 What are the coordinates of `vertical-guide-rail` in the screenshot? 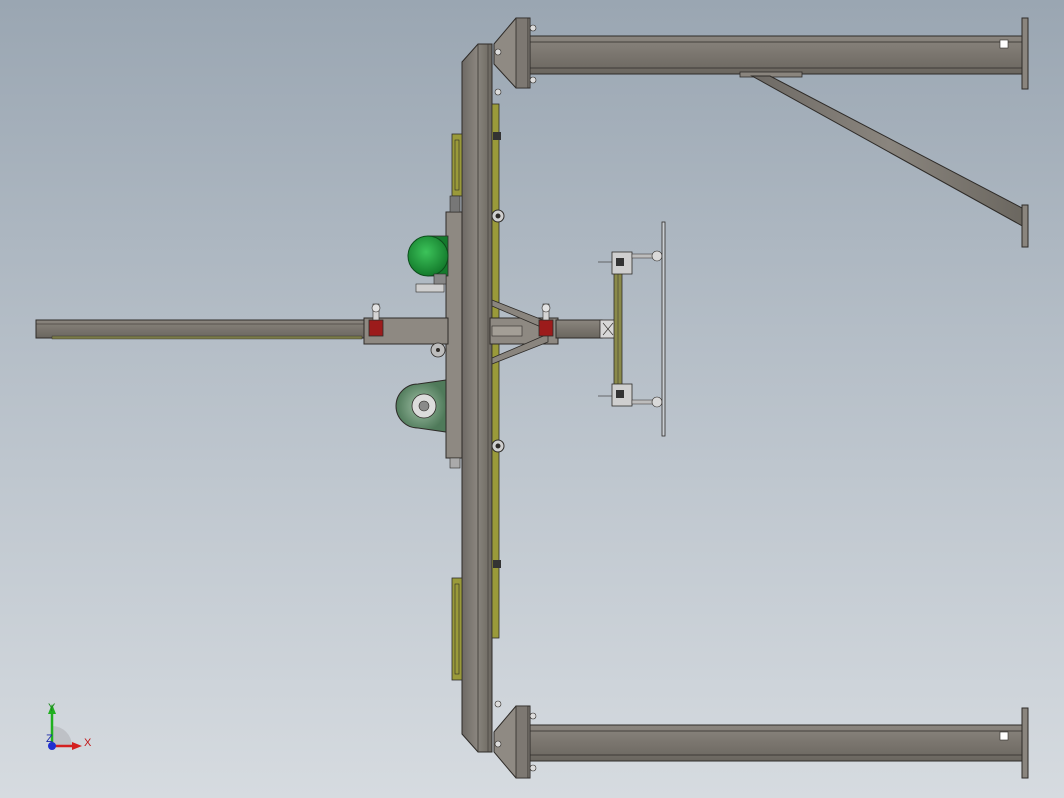 It's located at (498, 371).